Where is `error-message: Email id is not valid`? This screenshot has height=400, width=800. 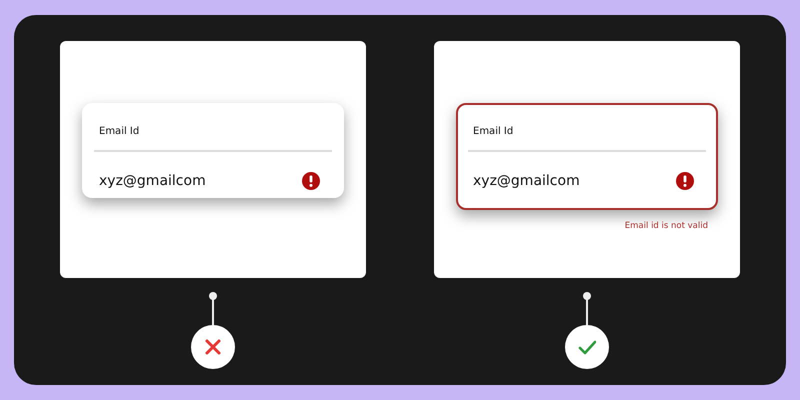 error-message: Email id is not valid is located at coordinates (666, 226).